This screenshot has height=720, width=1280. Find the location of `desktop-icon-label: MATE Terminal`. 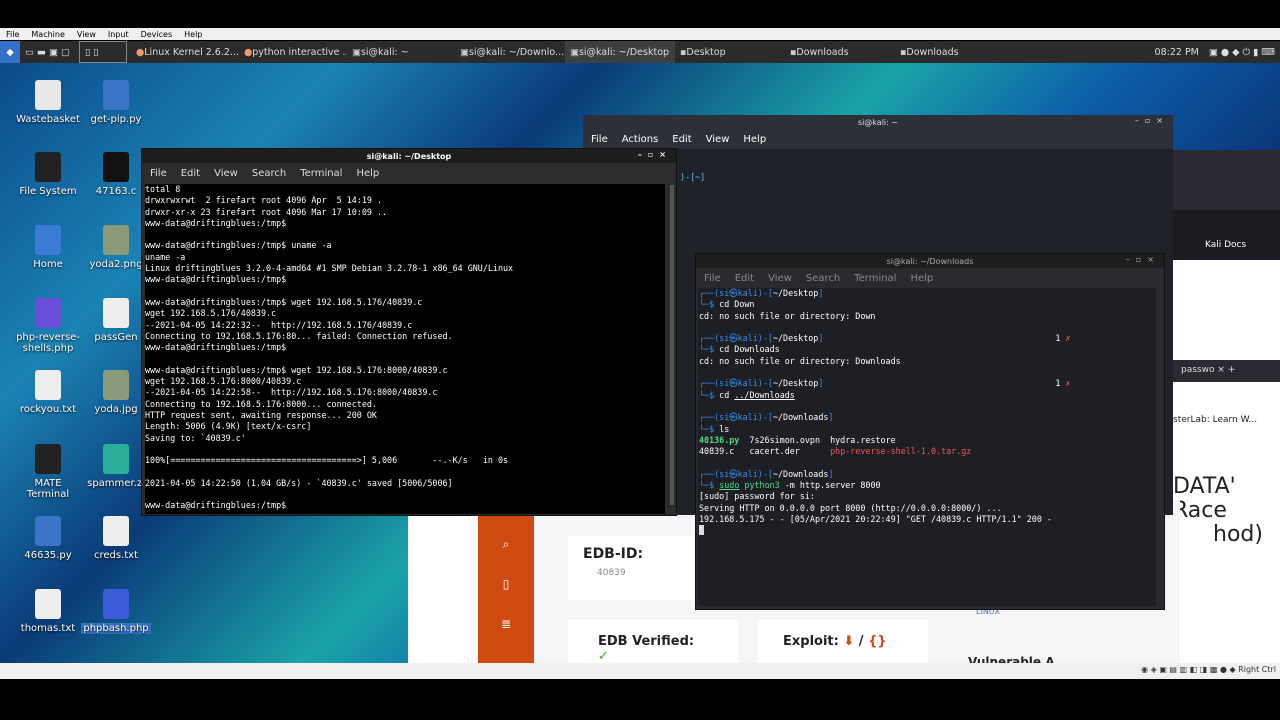

desktop-icon-label: MATE Terminal is located at coordinates (48, 489).